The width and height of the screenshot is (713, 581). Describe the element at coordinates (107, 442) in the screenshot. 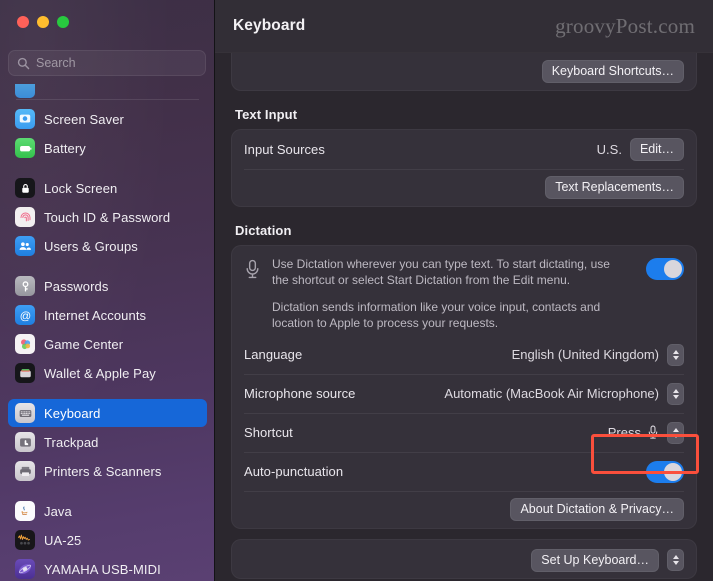

I see `sidebar-item-trackpad: Trackpad` at that location.